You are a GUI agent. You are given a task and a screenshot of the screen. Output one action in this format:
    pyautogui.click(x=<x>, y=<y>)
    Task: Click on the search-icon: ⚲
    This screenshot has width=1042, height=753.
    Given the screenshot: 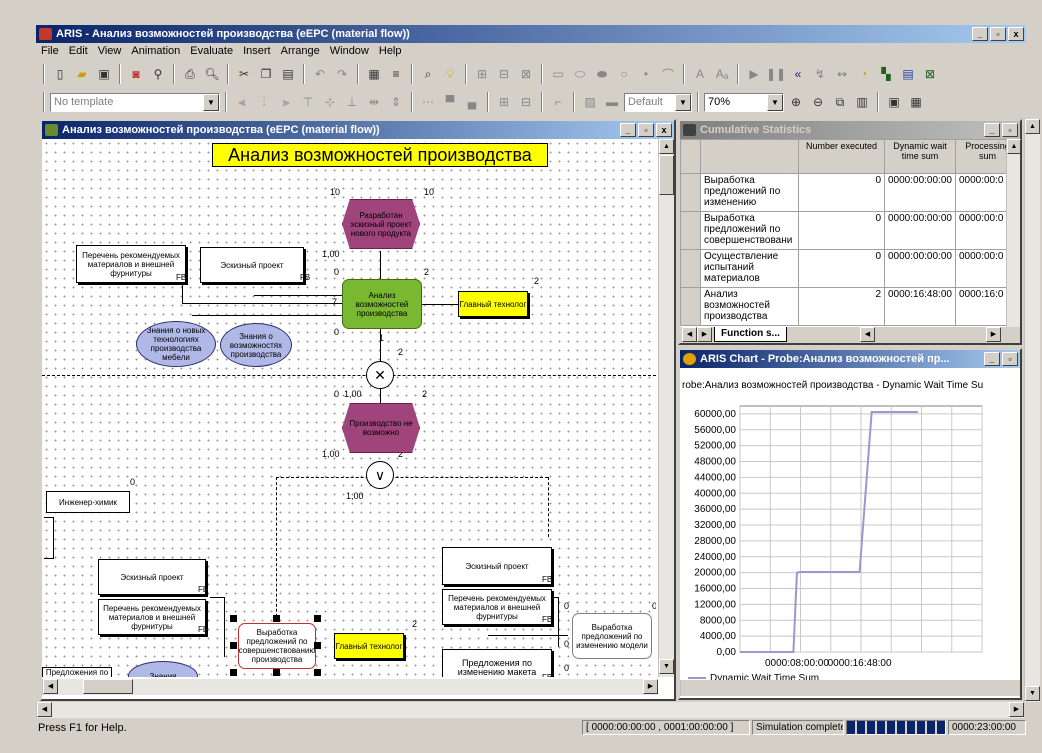 What is the action you would take?
    pyautogui.click(x=158, y=74)
    